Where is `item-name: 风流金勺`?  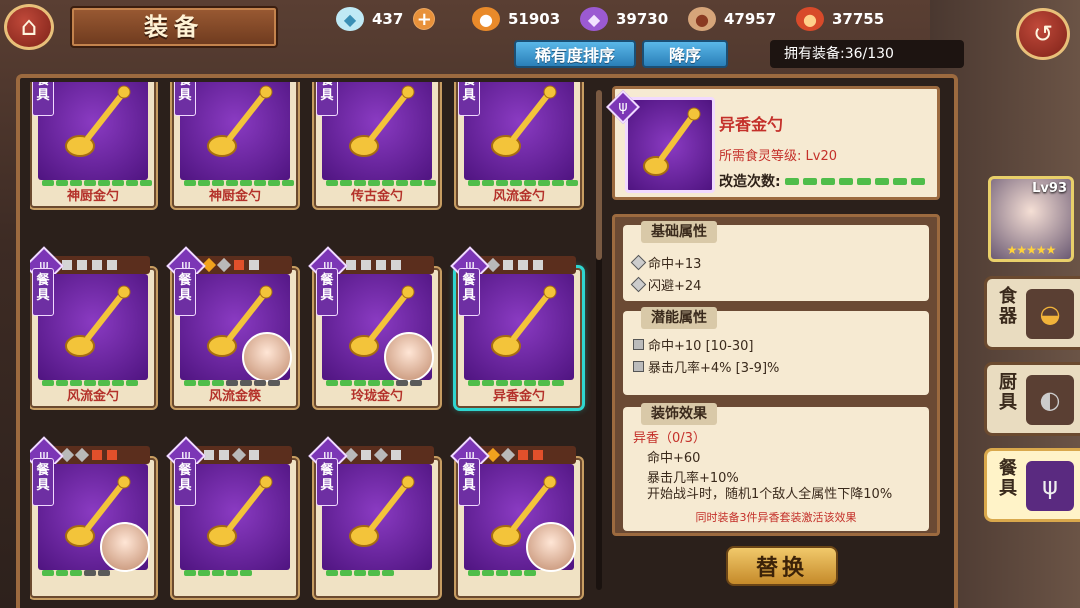 item-name: 风流金勺 is located at coordinates (518, 196).